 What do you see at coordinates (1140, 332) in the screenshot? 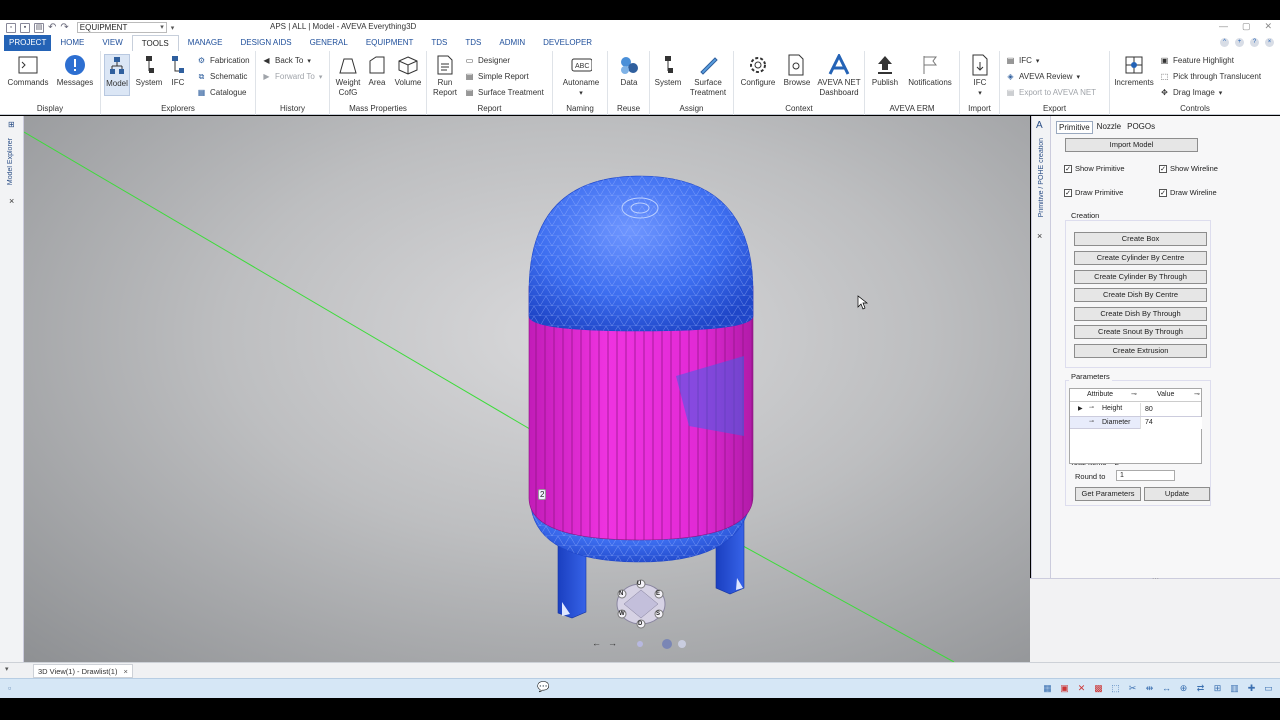
I see `create-snout-by-through-button: Create Snout By Through` at bounding box center [1140, 332].